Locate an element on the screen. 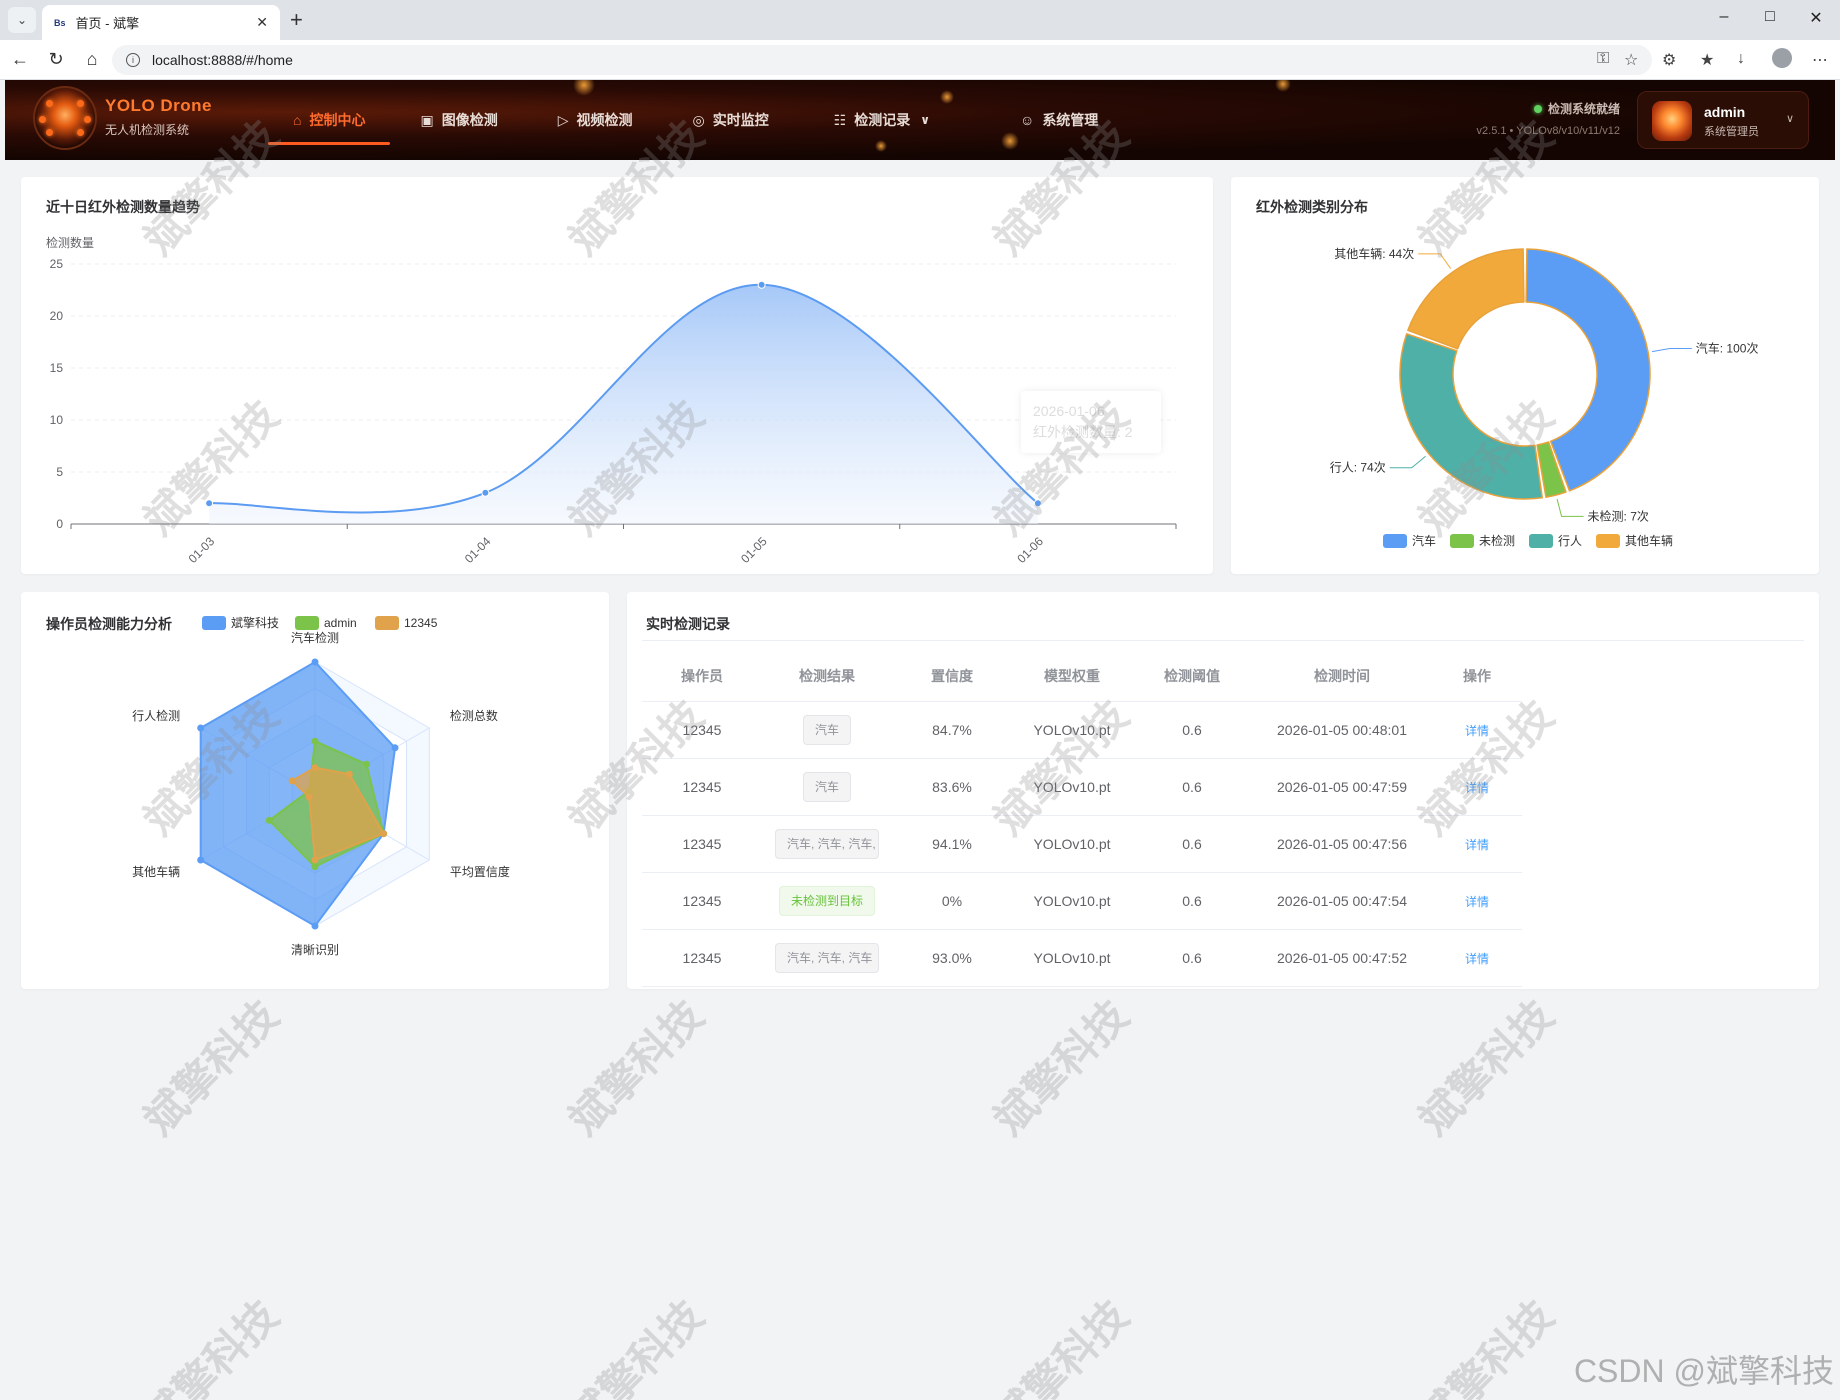 The image size is (1840, 1400). back-arrow-icon: ← is located at coordinates (20, 59).